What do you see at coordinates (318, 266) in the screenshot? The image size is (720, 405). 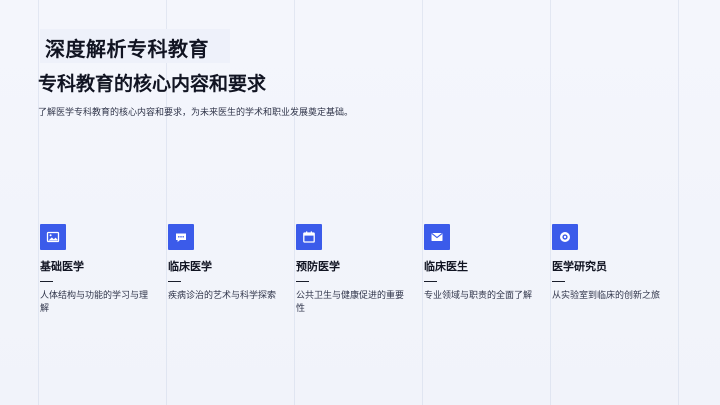 I see `card-label: 预防医学` at bounding box center [318, 266].